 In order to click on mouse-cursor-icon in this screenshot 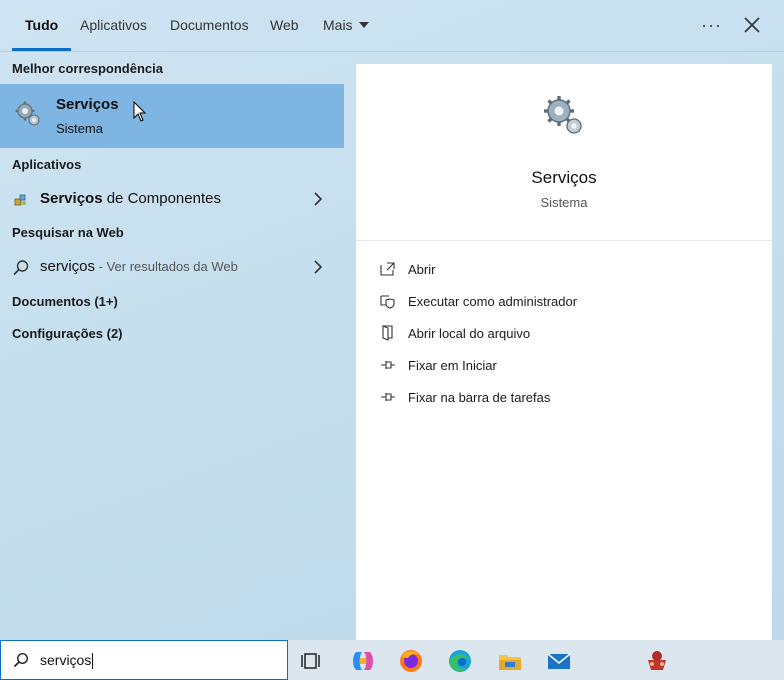, I will do `click(140, 111)`.